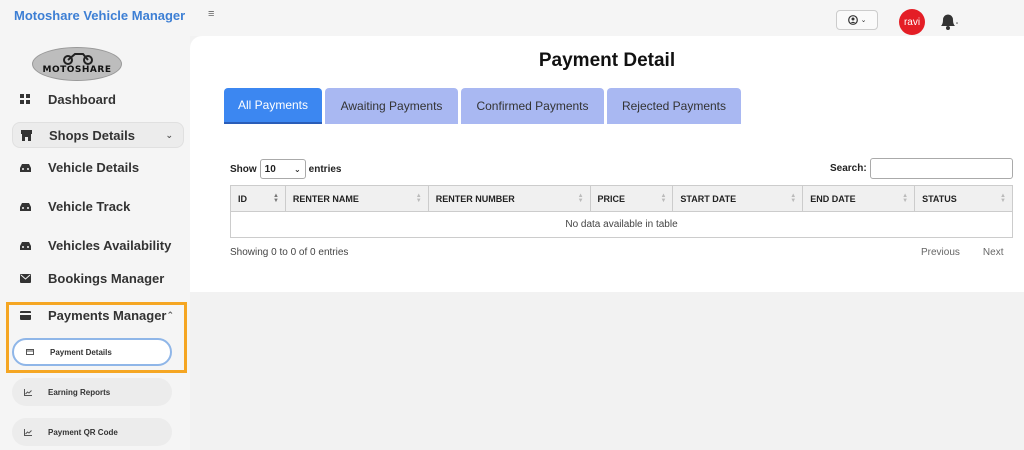  I want to click on sidebar-item-label: Dashboard, so click(82, 99).